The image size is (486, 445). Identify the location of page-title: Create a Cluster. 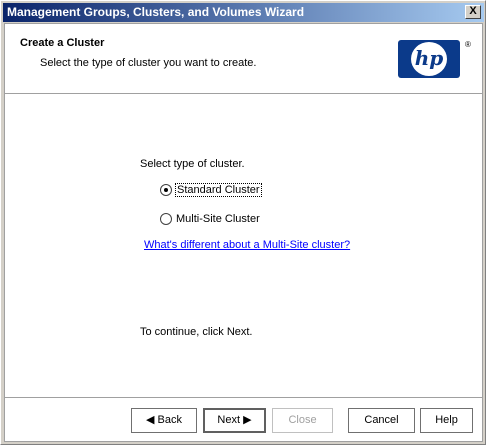
(62, 43).